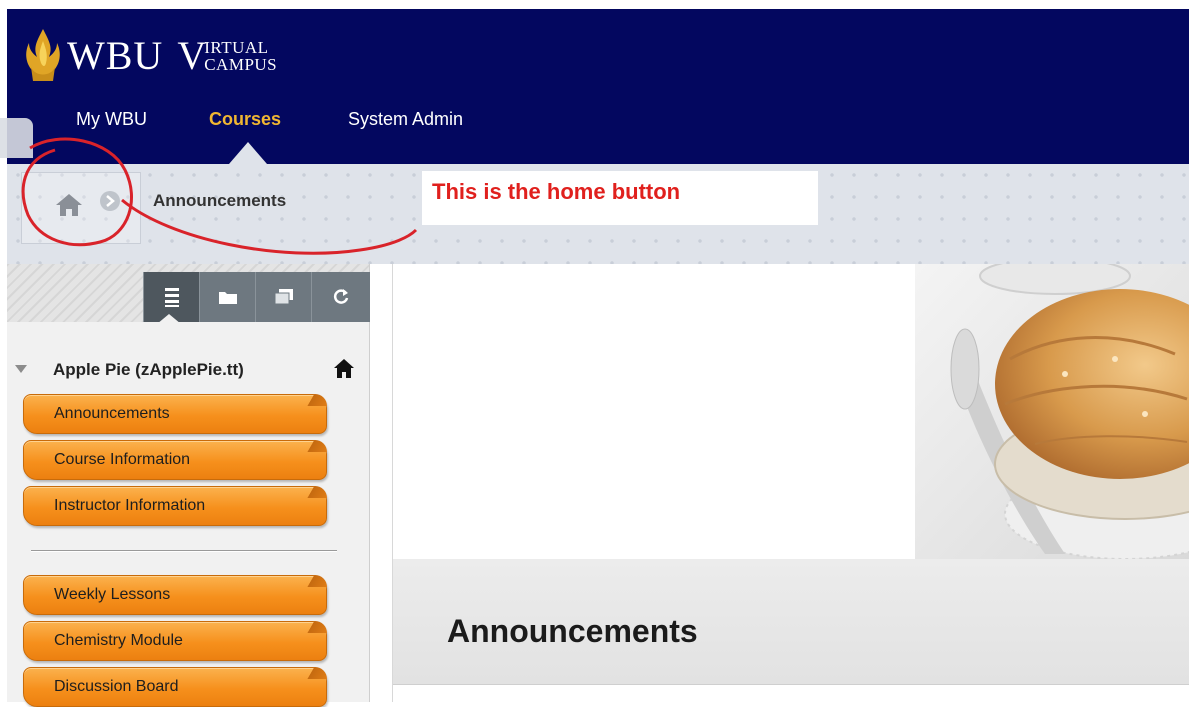  I want to click on menu-item-label: Chemistry Module, so click(118, 640).